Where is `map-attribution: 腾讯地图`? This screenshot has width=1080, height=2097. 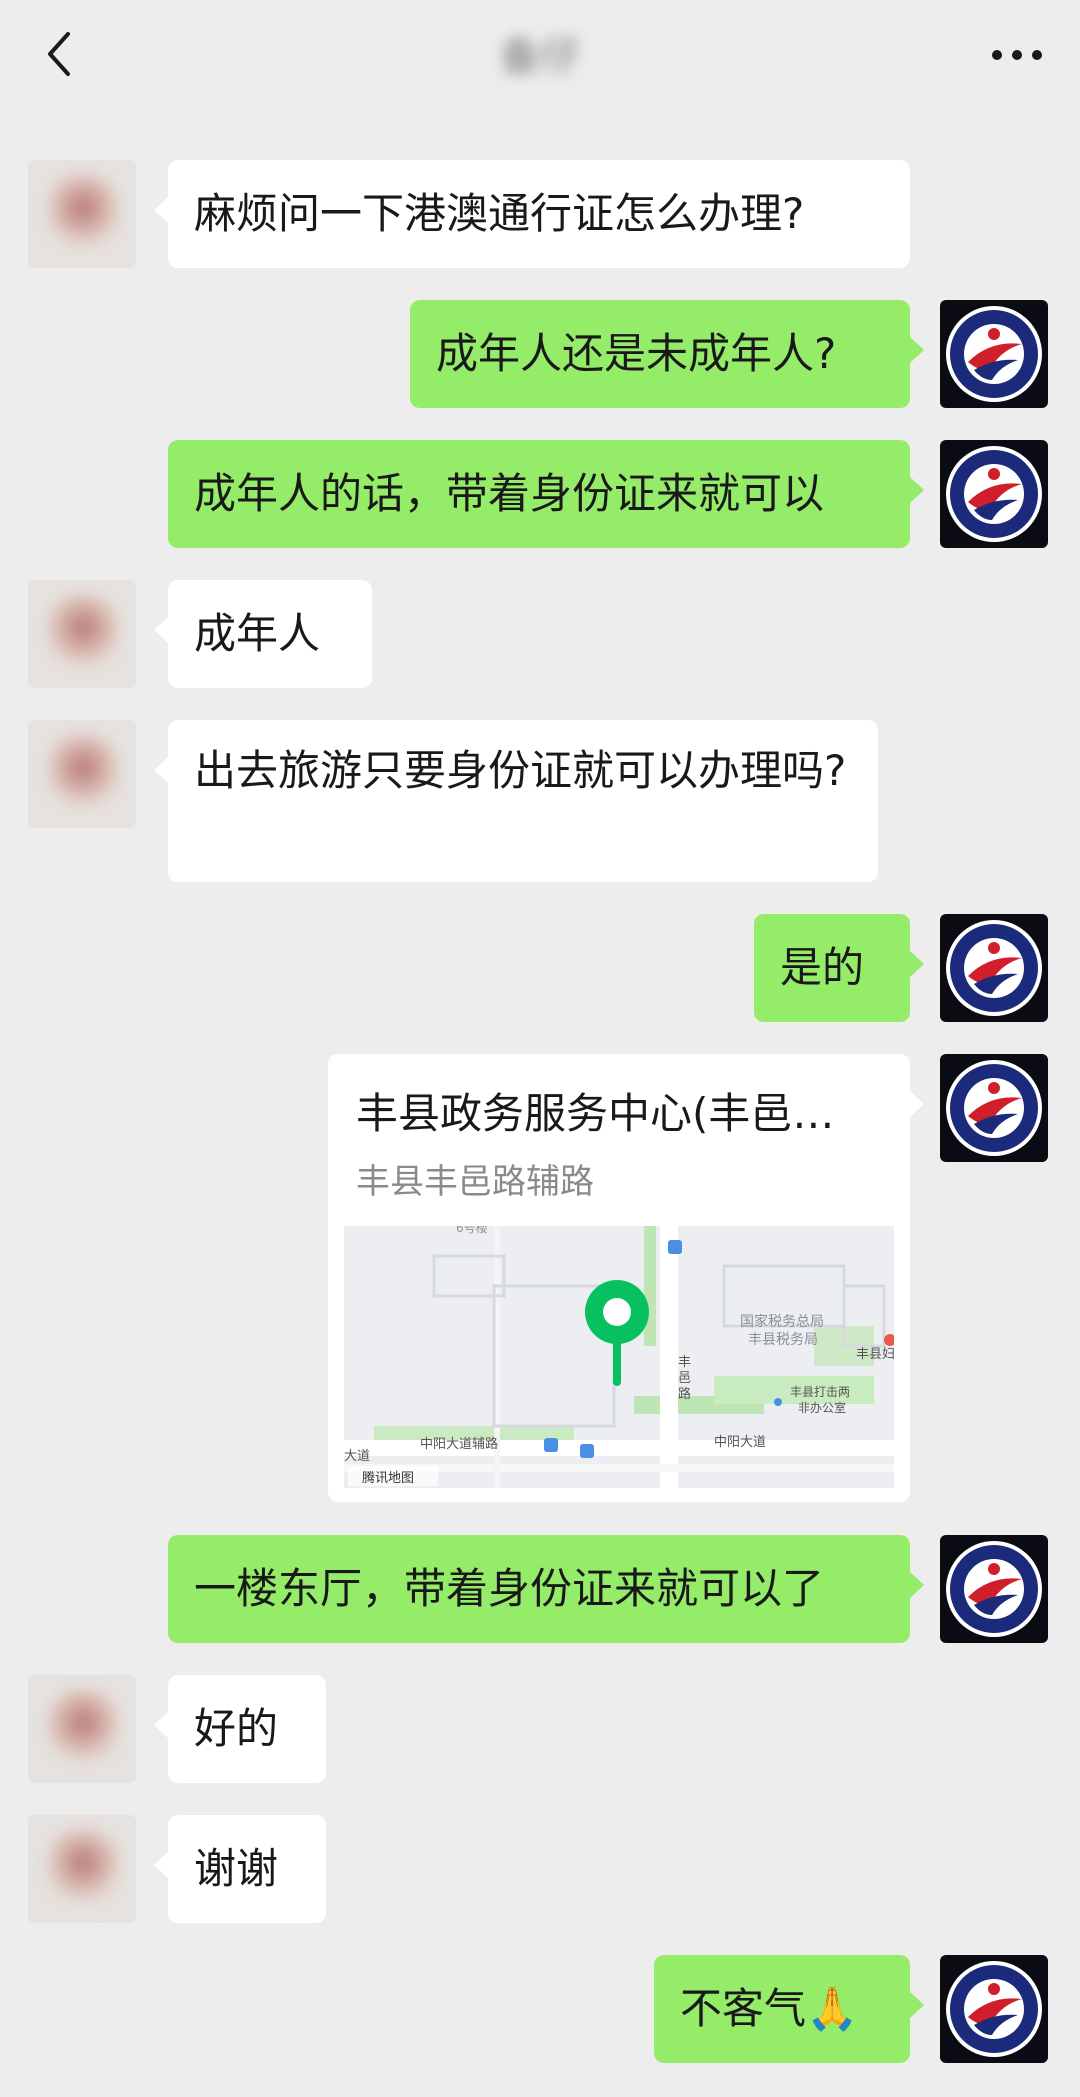 map-attribution: 腾讯地图 is located at coordinates (388, 1478).